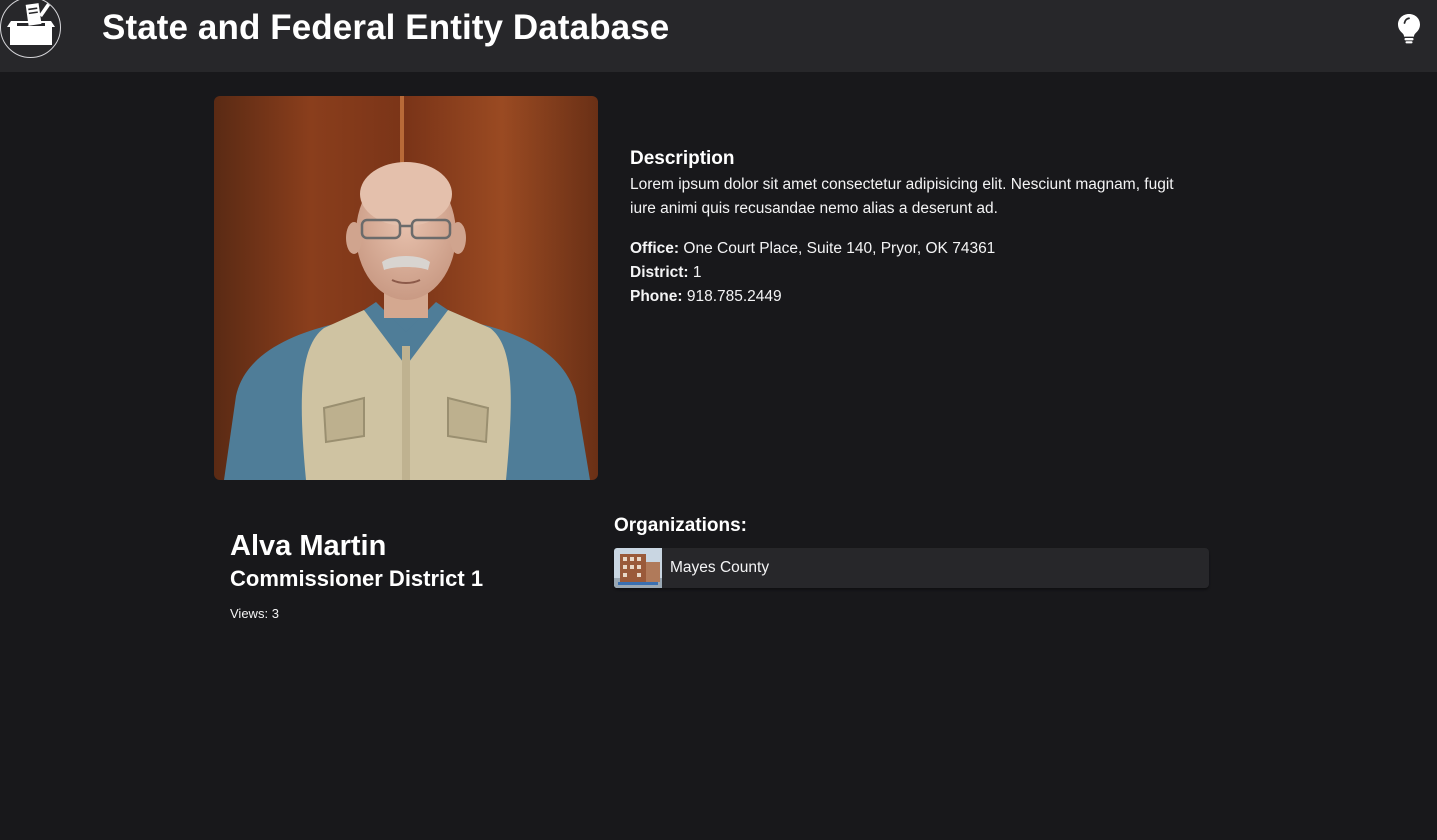 This screenshot has width=1437, height=840. What do you see at coordinates (697, 272) in the screenshot?
I see `district-value: 1` at bounding box center [697, 272].